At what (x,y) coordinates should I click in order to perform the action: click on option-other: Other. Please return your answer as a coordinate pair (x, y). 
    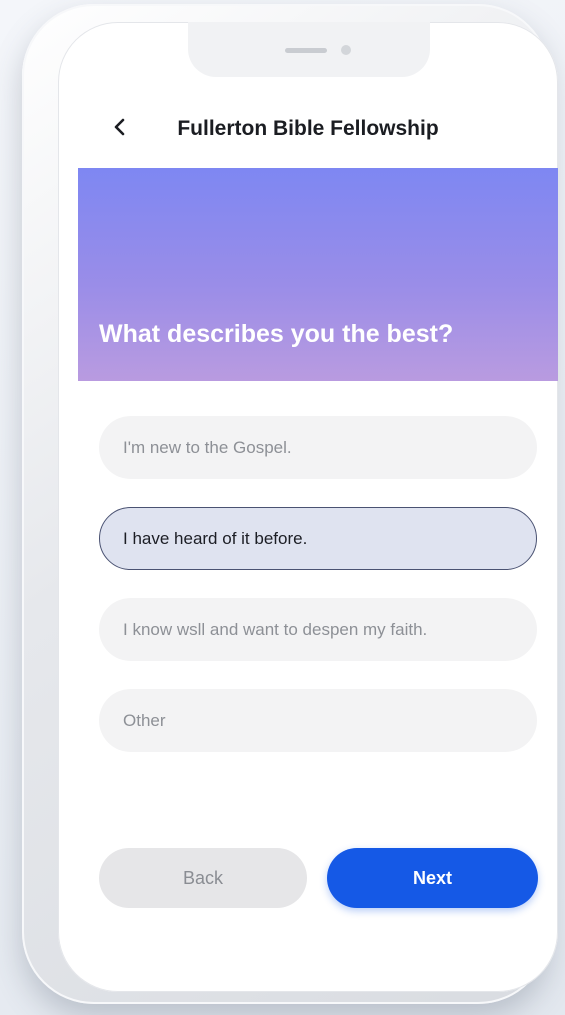
    Looking at the image, I should click on (318, 720).